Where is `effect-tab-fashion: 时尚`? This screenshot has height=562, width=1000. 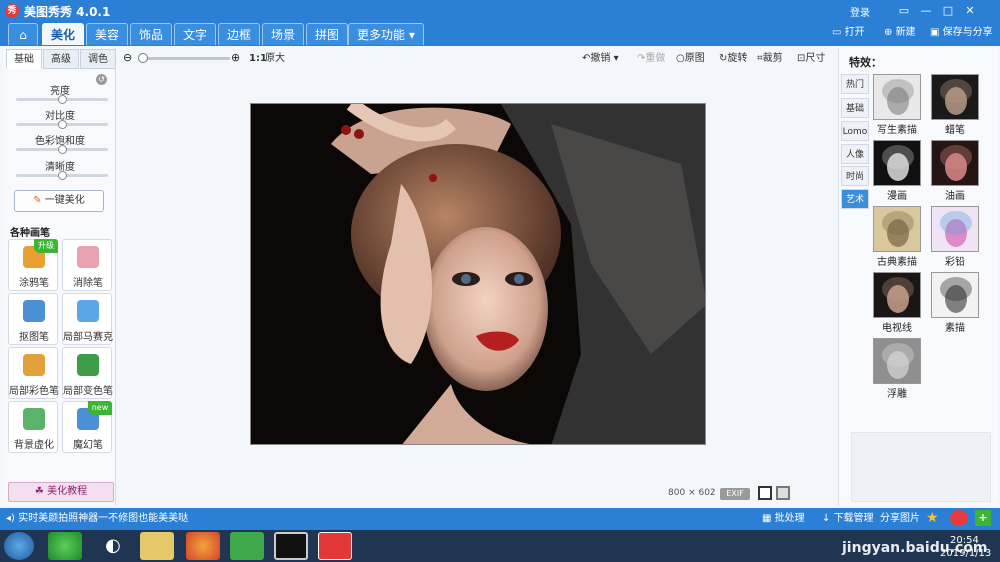 effect-tab-fashion: 时尚 is located at coordinates (855, 176).